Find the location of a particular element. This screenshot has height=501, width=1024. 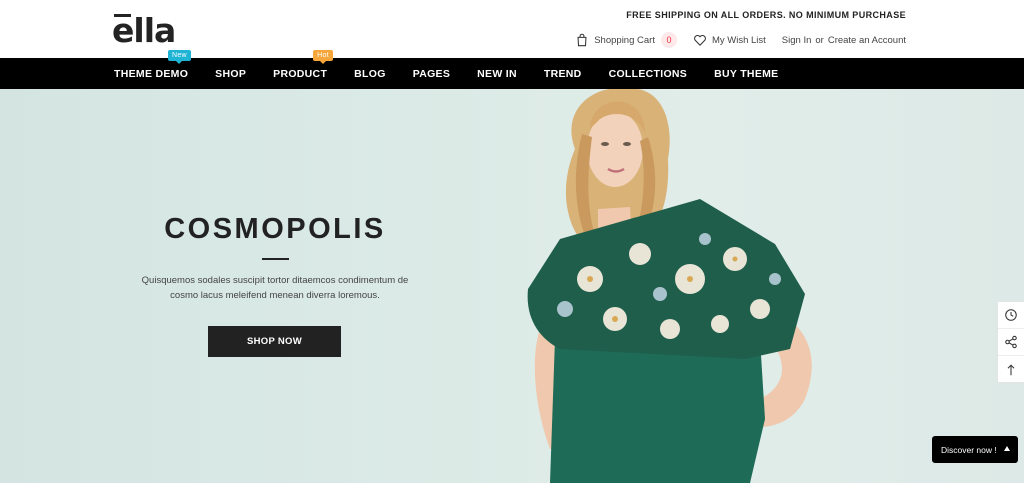

shopping-cart-link: Shopping Cart 0 is located at coordinates (626, 40).